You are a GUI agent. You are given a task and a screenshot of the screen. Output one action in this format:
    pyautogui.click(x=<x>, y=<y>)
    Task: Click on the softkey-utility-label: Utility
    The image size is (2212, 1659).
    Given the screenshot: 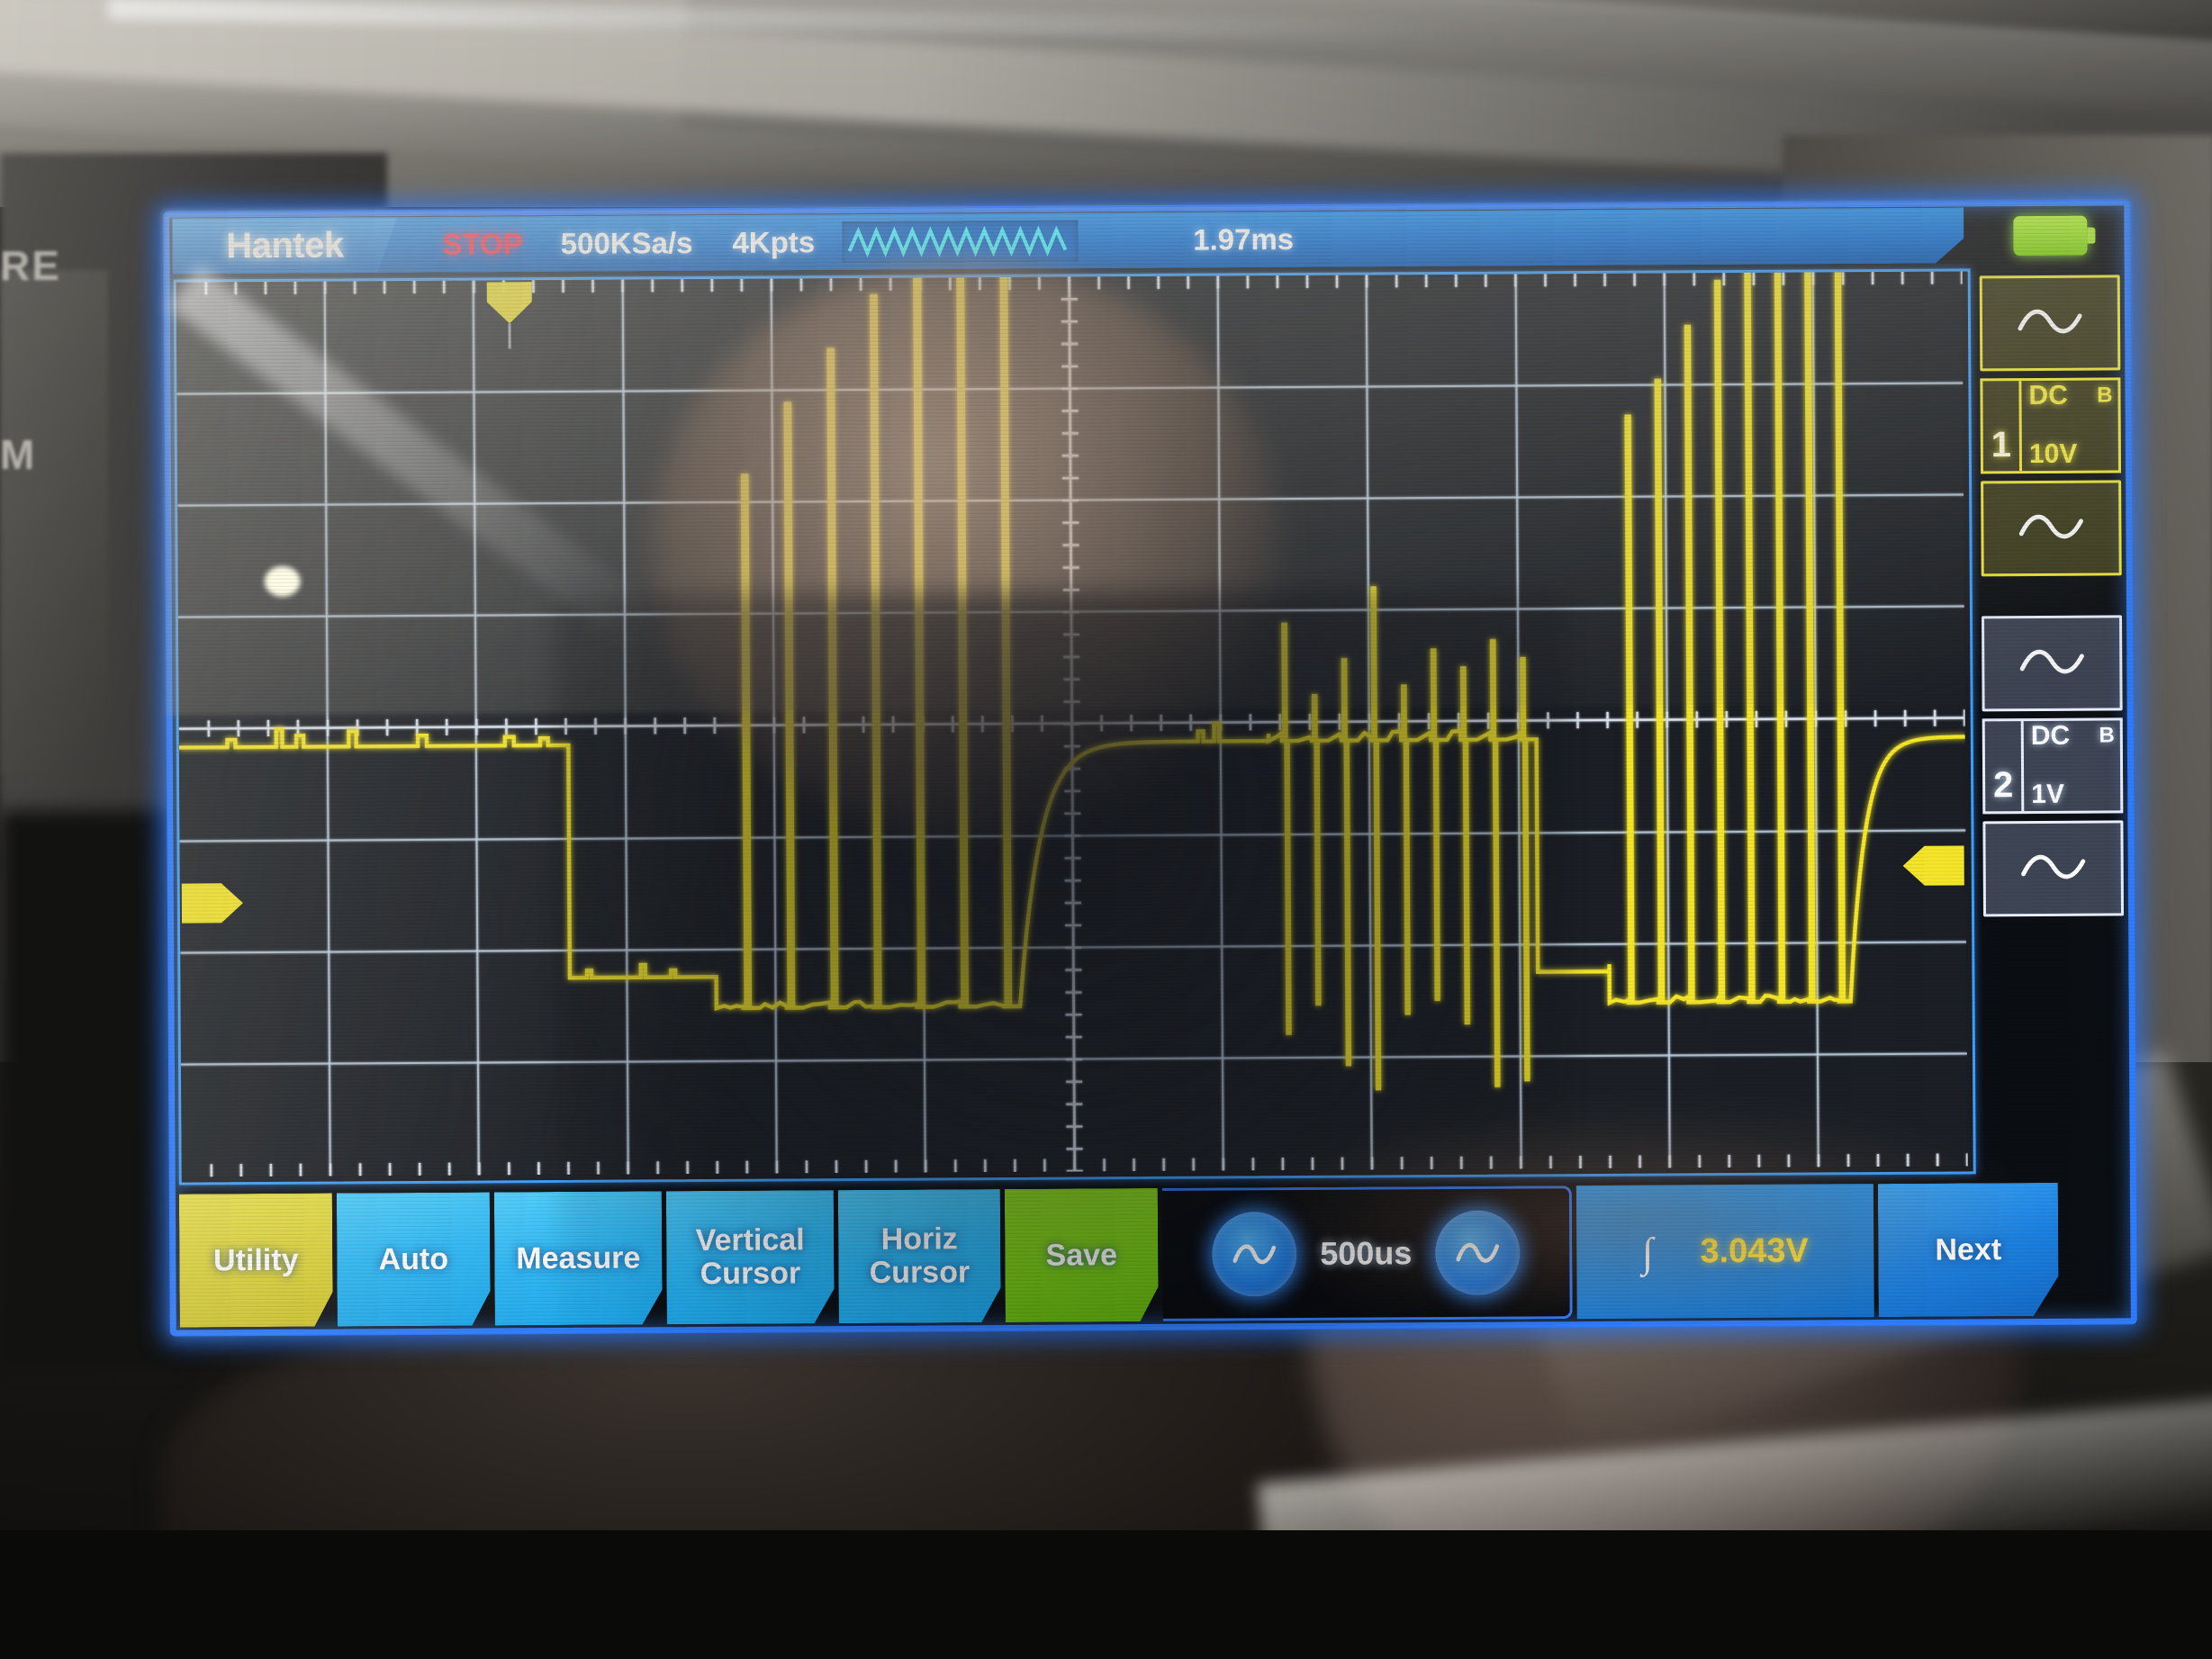 What is the action you would take?
    pyautogui.click(x=255, y=1260)
    